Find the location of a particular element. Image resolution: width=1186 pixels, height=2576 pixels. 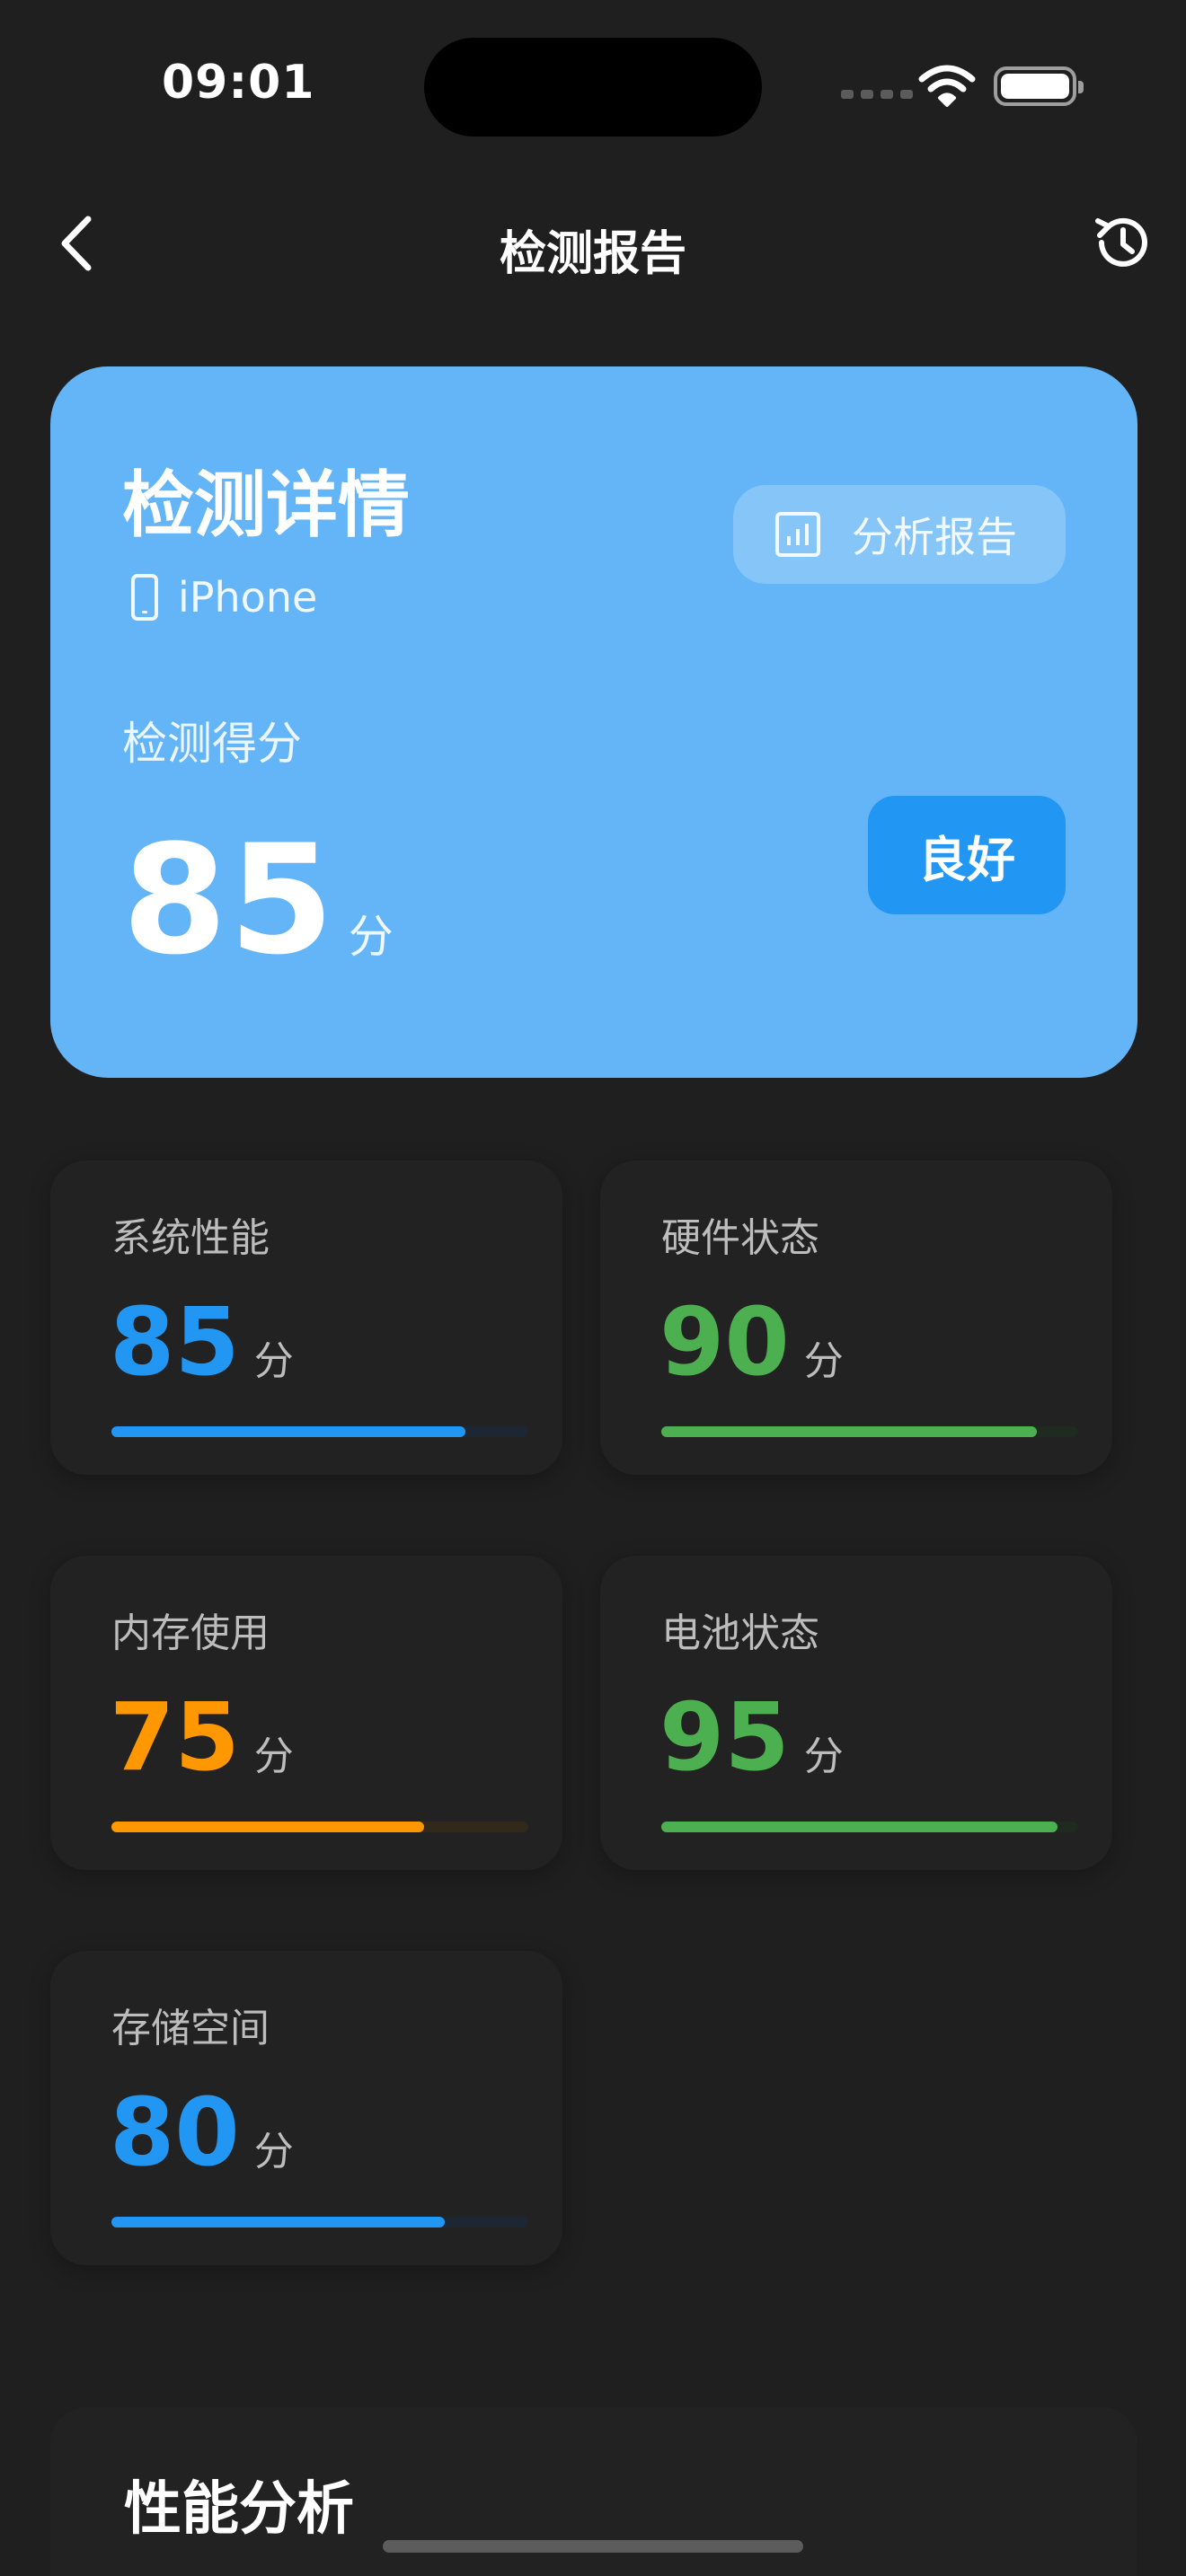

metric-card-battery-status: 电池状态 95 分 is located at coordinates (856, 1713).